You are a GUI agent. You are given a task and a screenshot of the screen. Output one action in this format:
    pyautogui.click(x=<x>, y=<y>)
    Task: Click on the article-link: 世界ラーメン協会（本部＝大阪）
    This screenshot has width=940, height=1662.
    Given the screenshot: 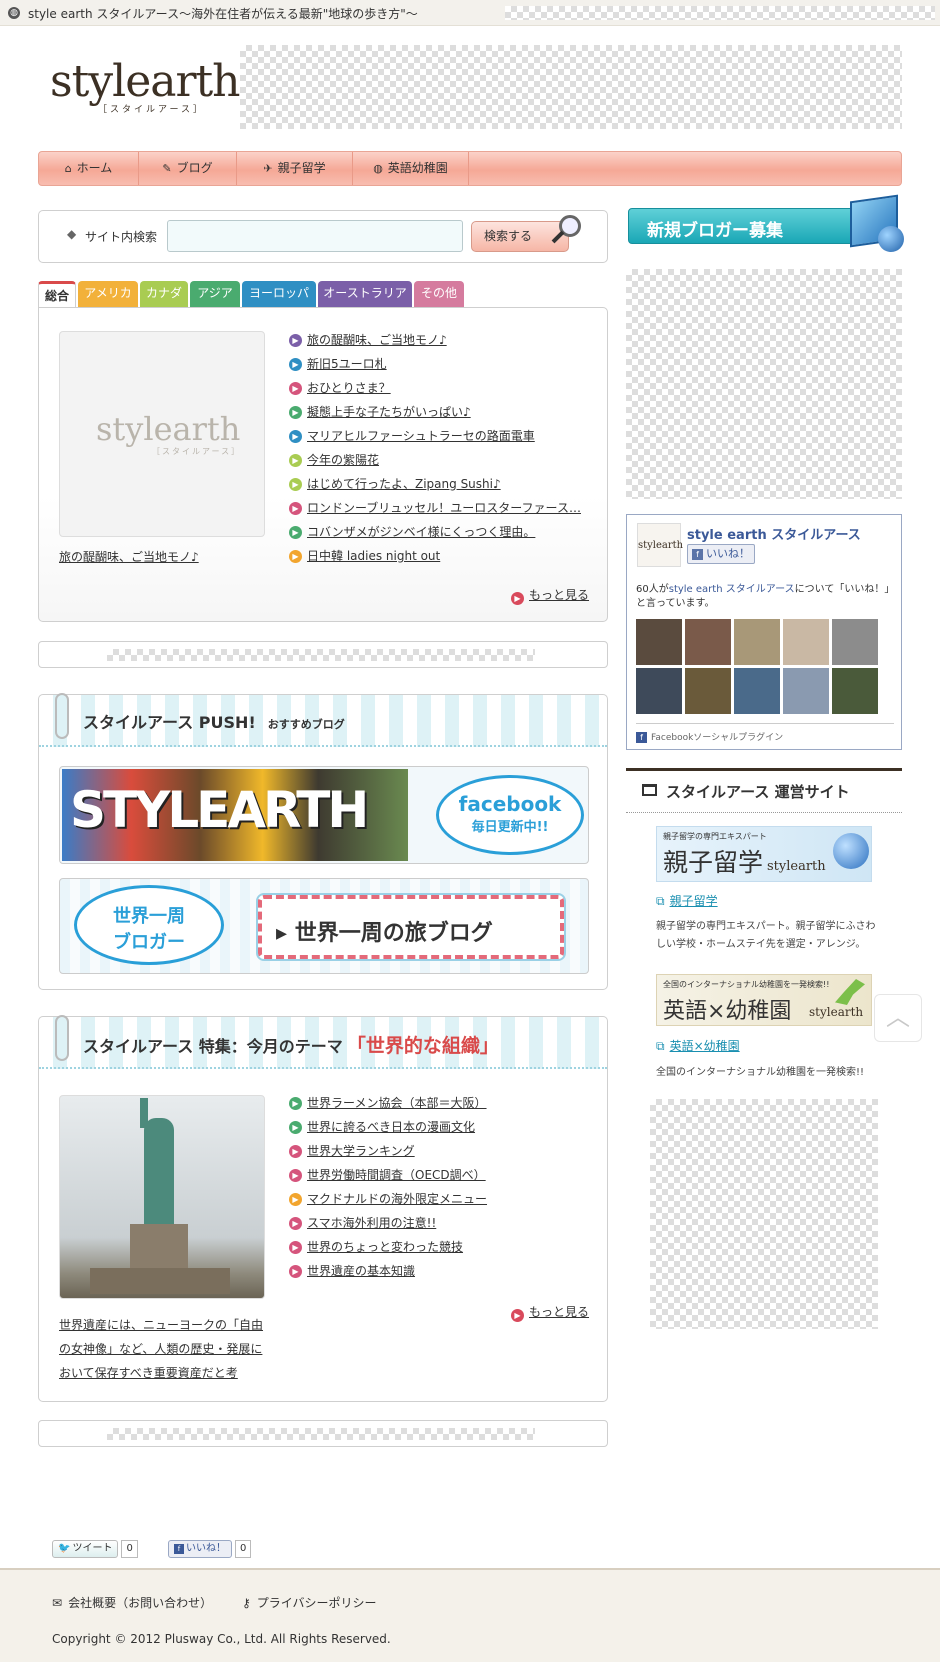 What is the action you would take?
    pyautogui.click(x=397, y=1103)
    